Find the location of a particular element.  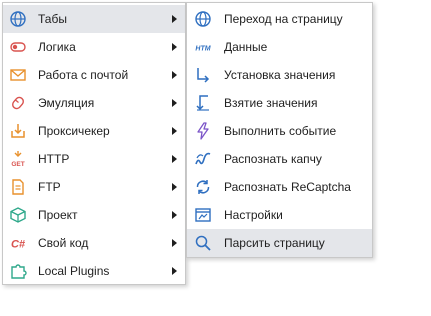

arrow-get-value-icon is located at coordinates (203, 103).